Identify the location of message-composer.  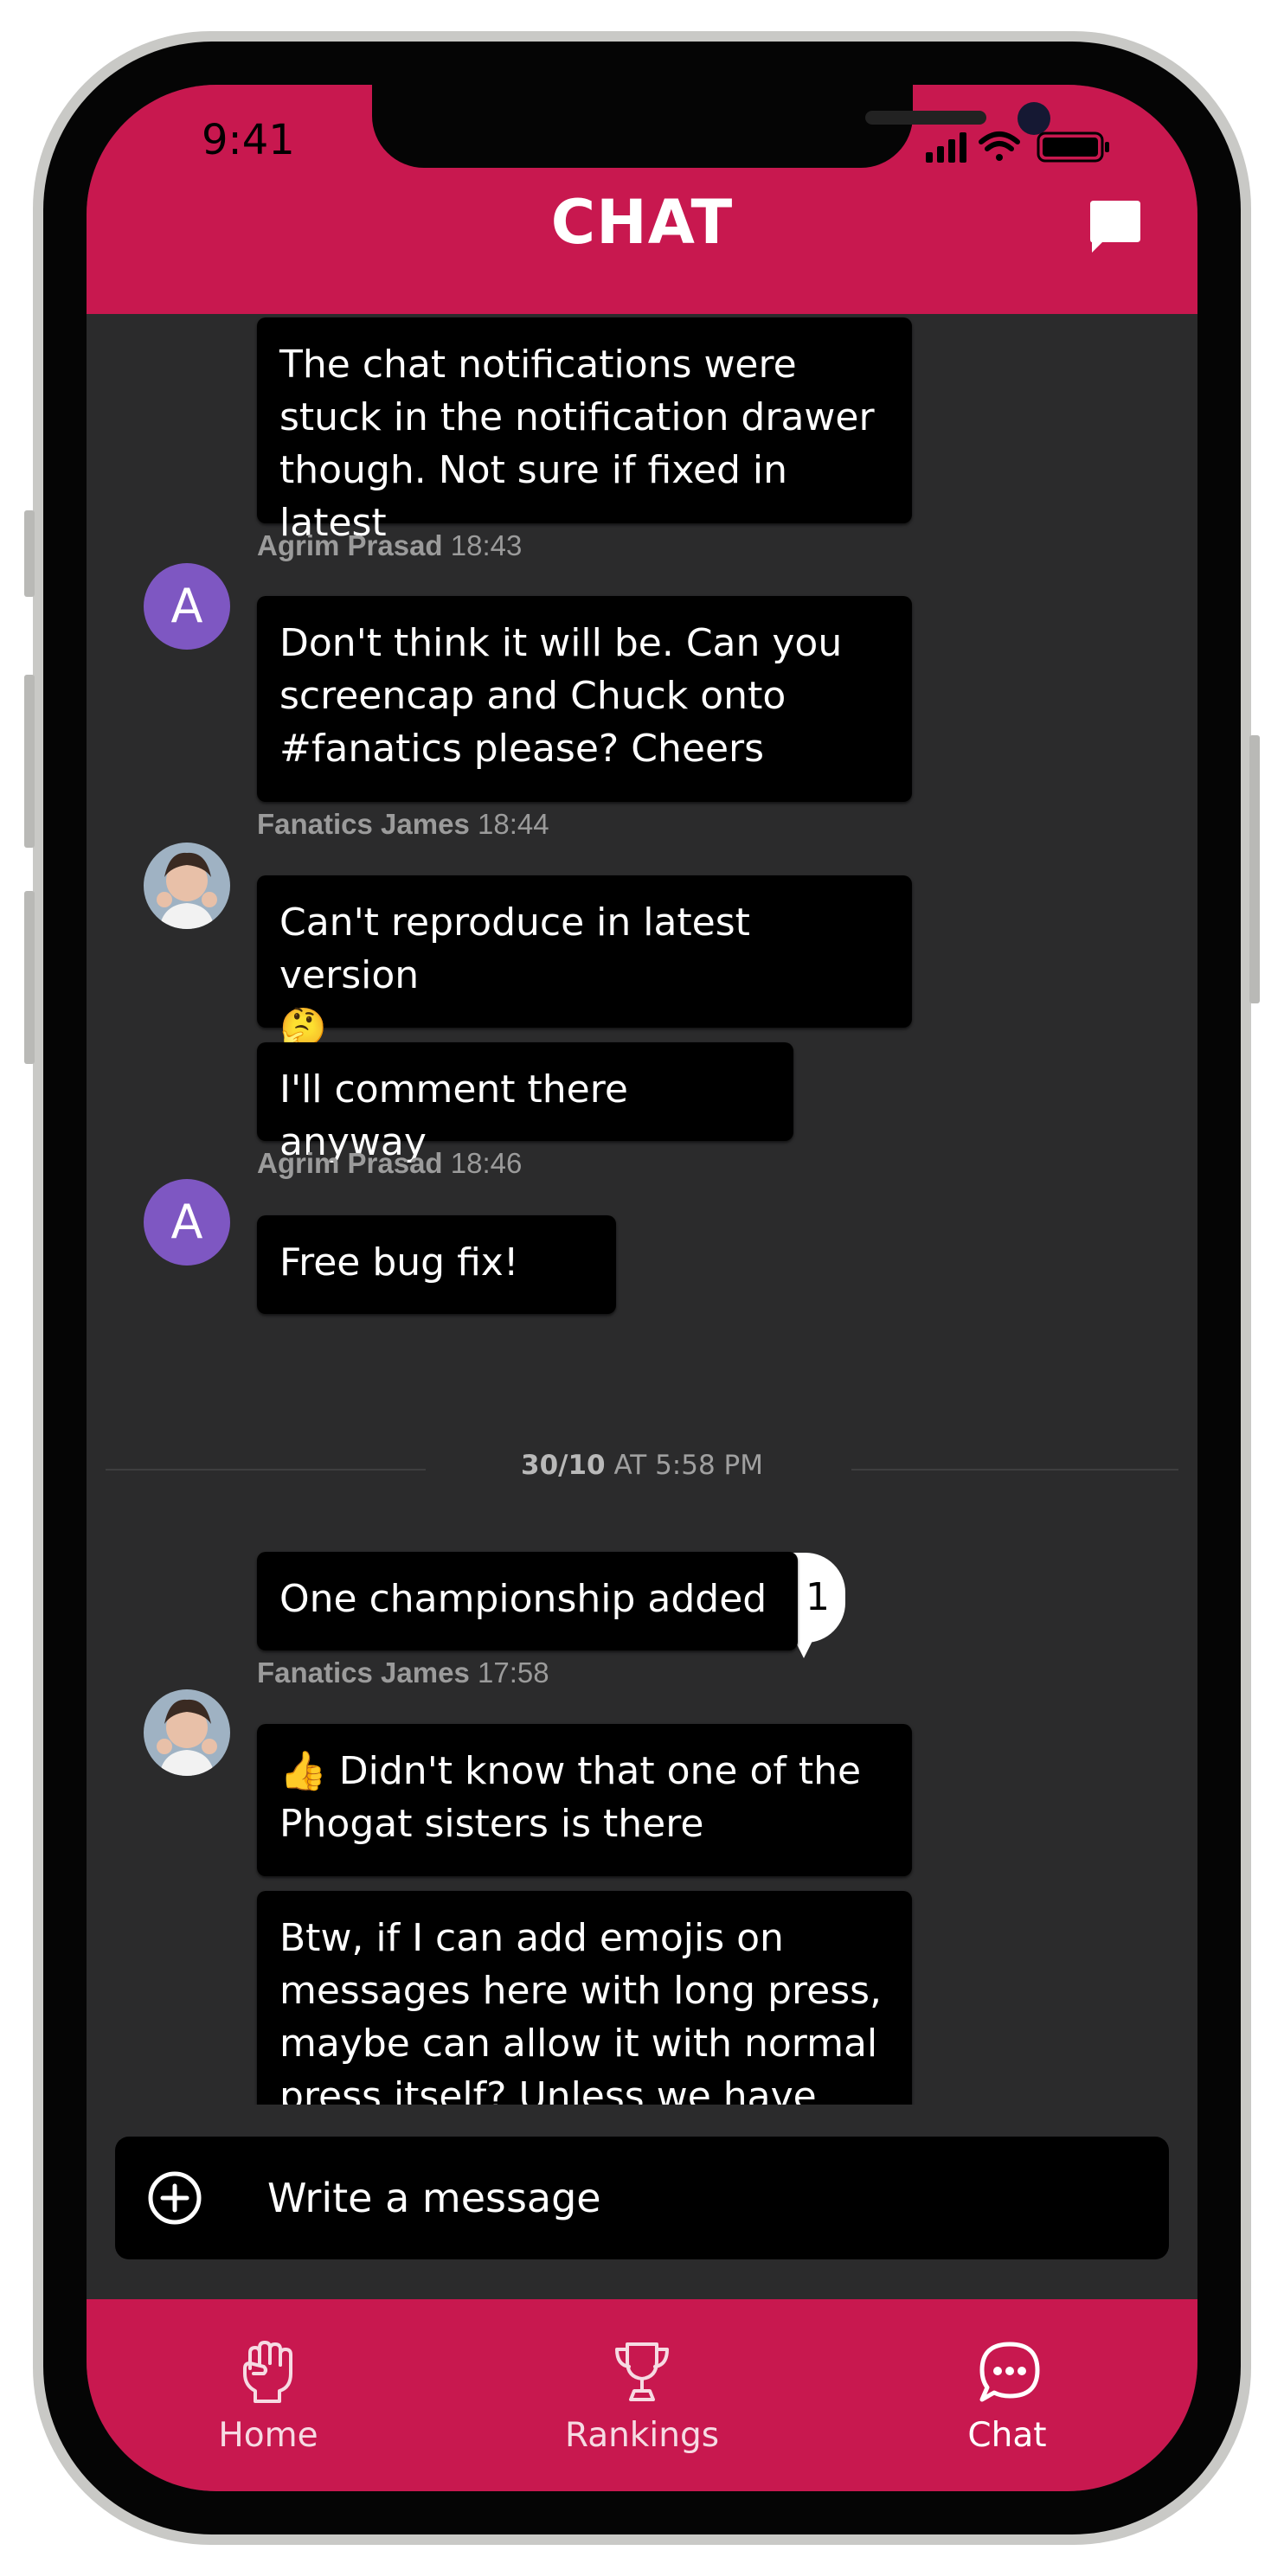
(642, 2198).